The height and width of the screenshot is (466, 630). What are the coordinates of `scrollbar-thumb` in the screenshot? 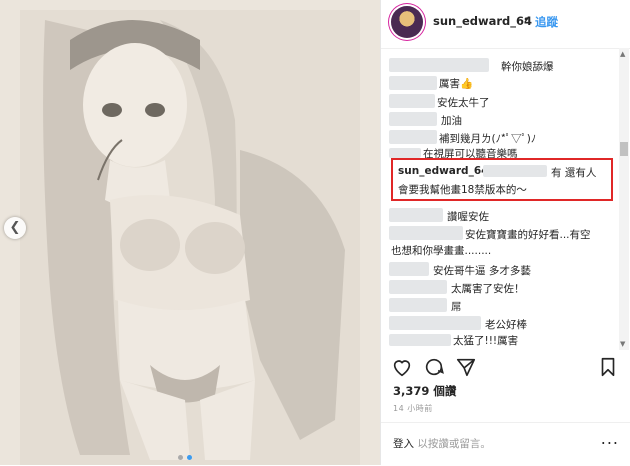 It's located at (624, 149).